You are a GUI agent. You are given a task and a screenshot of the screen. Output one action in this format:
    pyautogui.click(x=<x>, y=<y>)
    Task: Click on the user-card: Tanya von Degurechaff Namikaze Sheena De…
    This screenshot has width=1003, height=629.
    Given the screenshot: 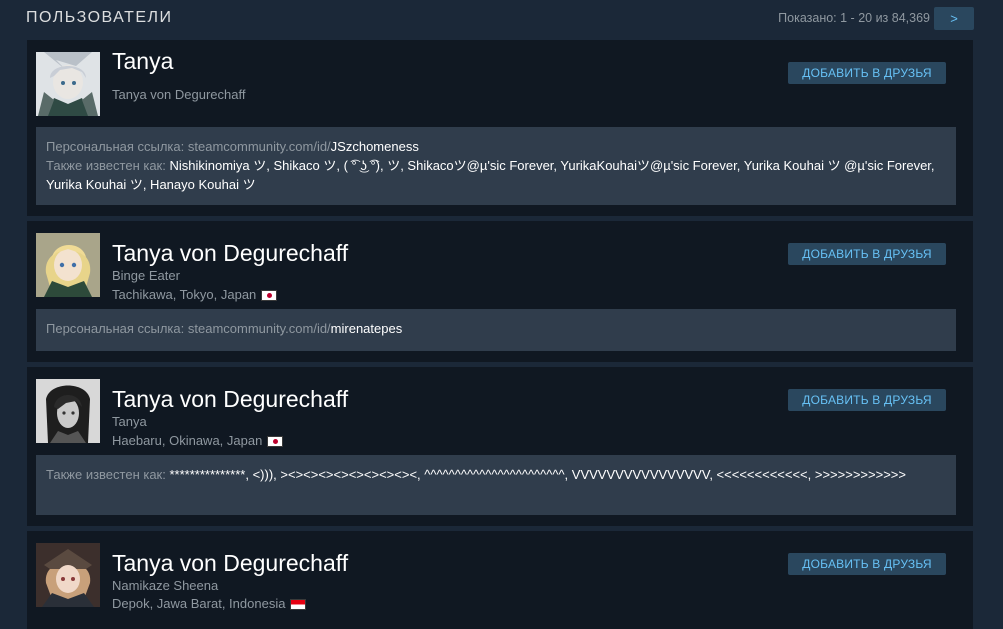 What is the action you would take?
    pyautogui.click(x=500, y=580)
    